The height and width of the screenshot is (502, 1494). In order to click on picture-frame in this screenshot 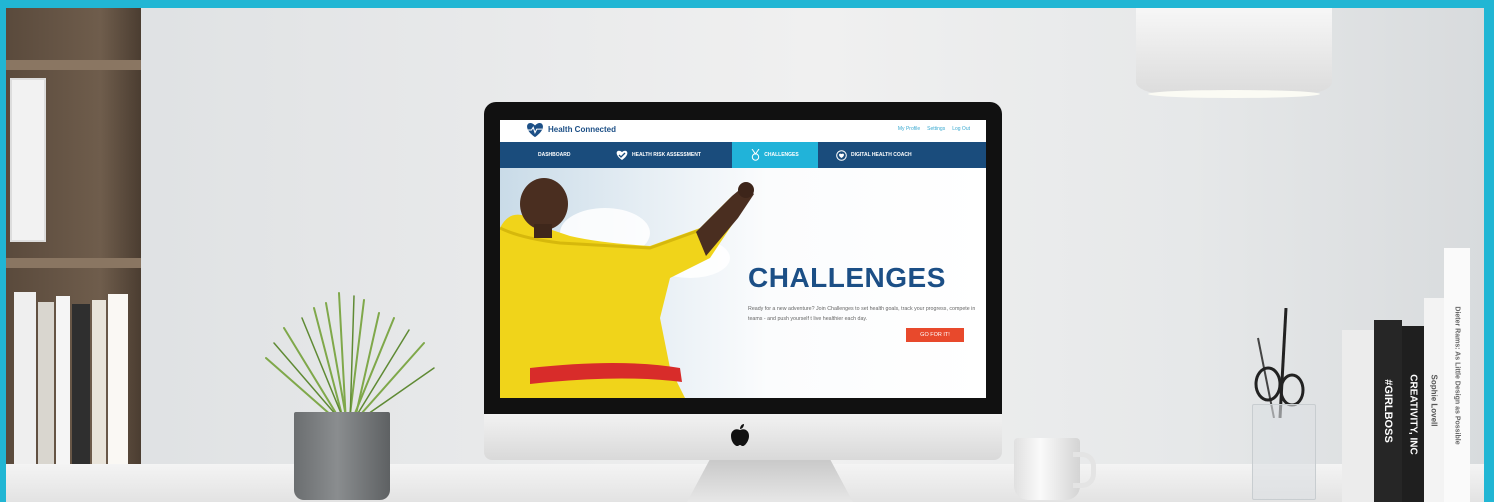, I will do `click(28, 160)`.